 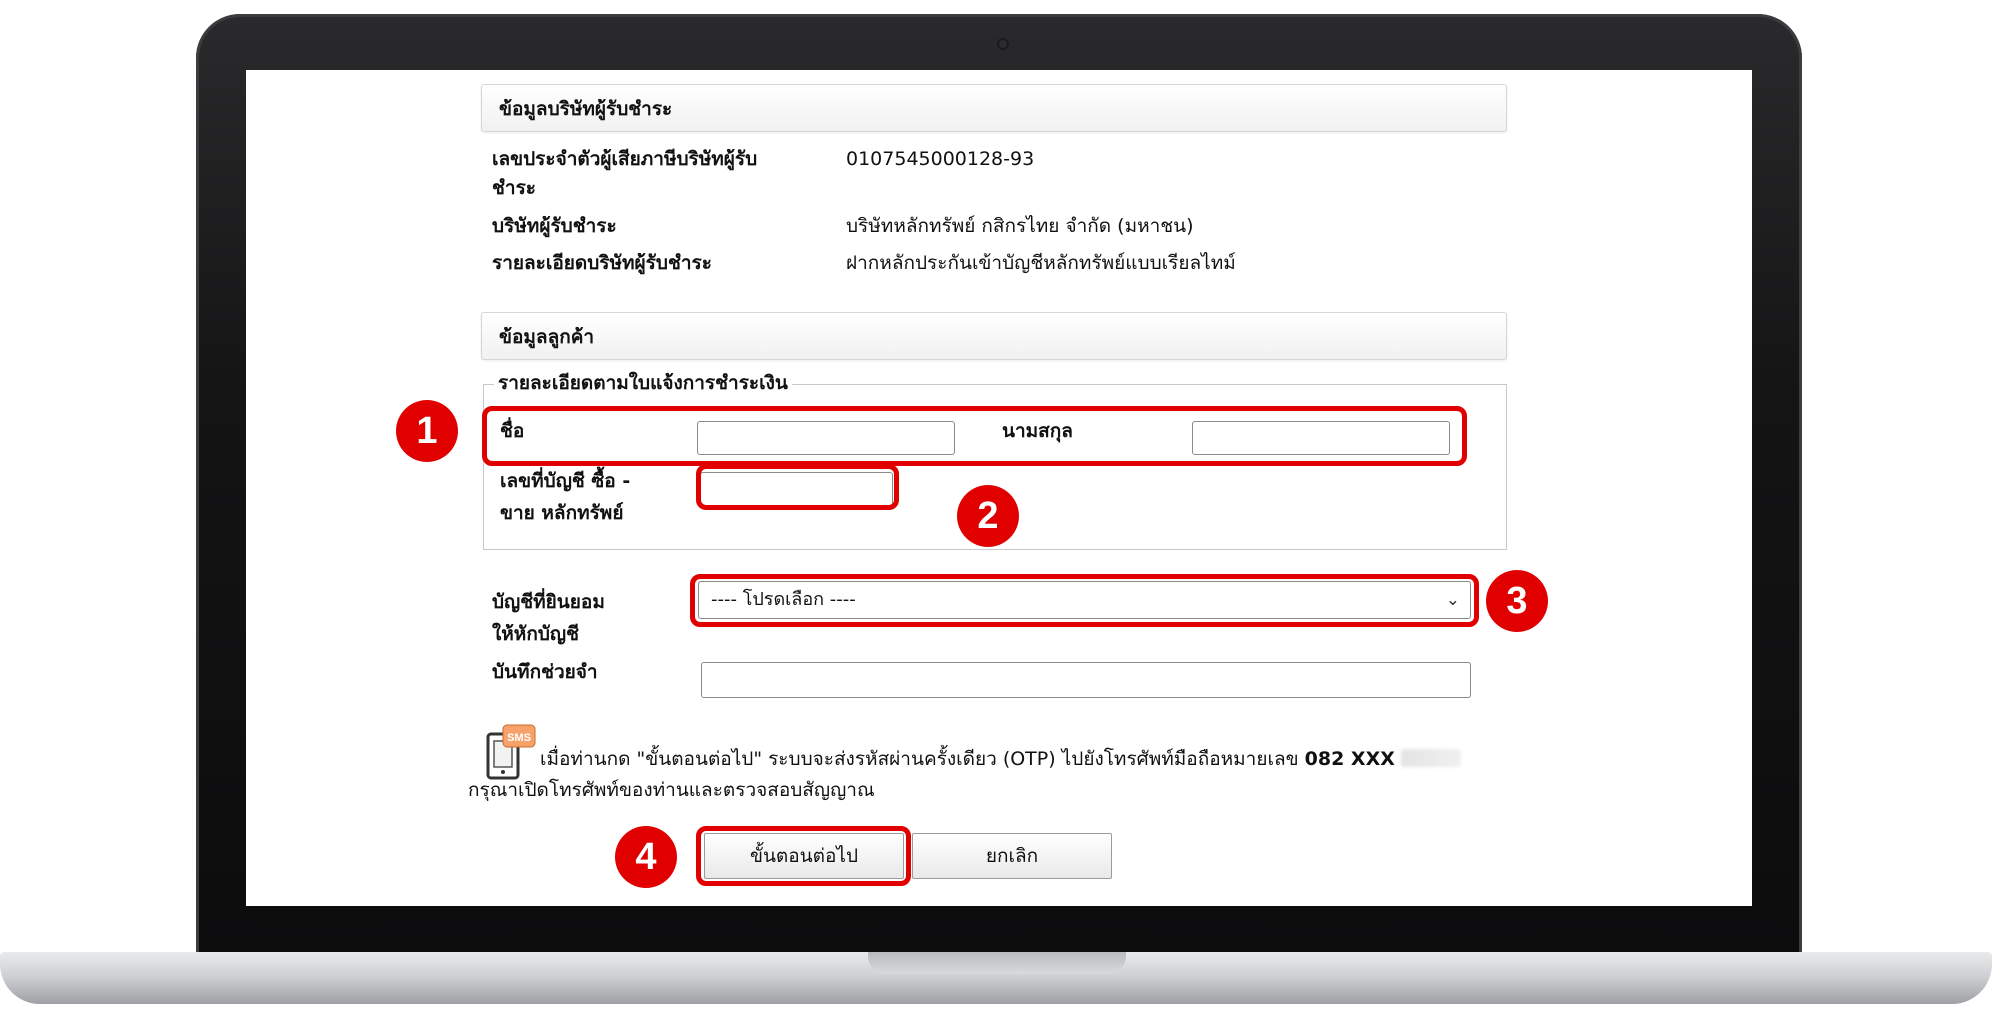 I want to click on debit-account-select: ---- โปรดเลือก ---- ⌄, so click(x=1084, y=600).